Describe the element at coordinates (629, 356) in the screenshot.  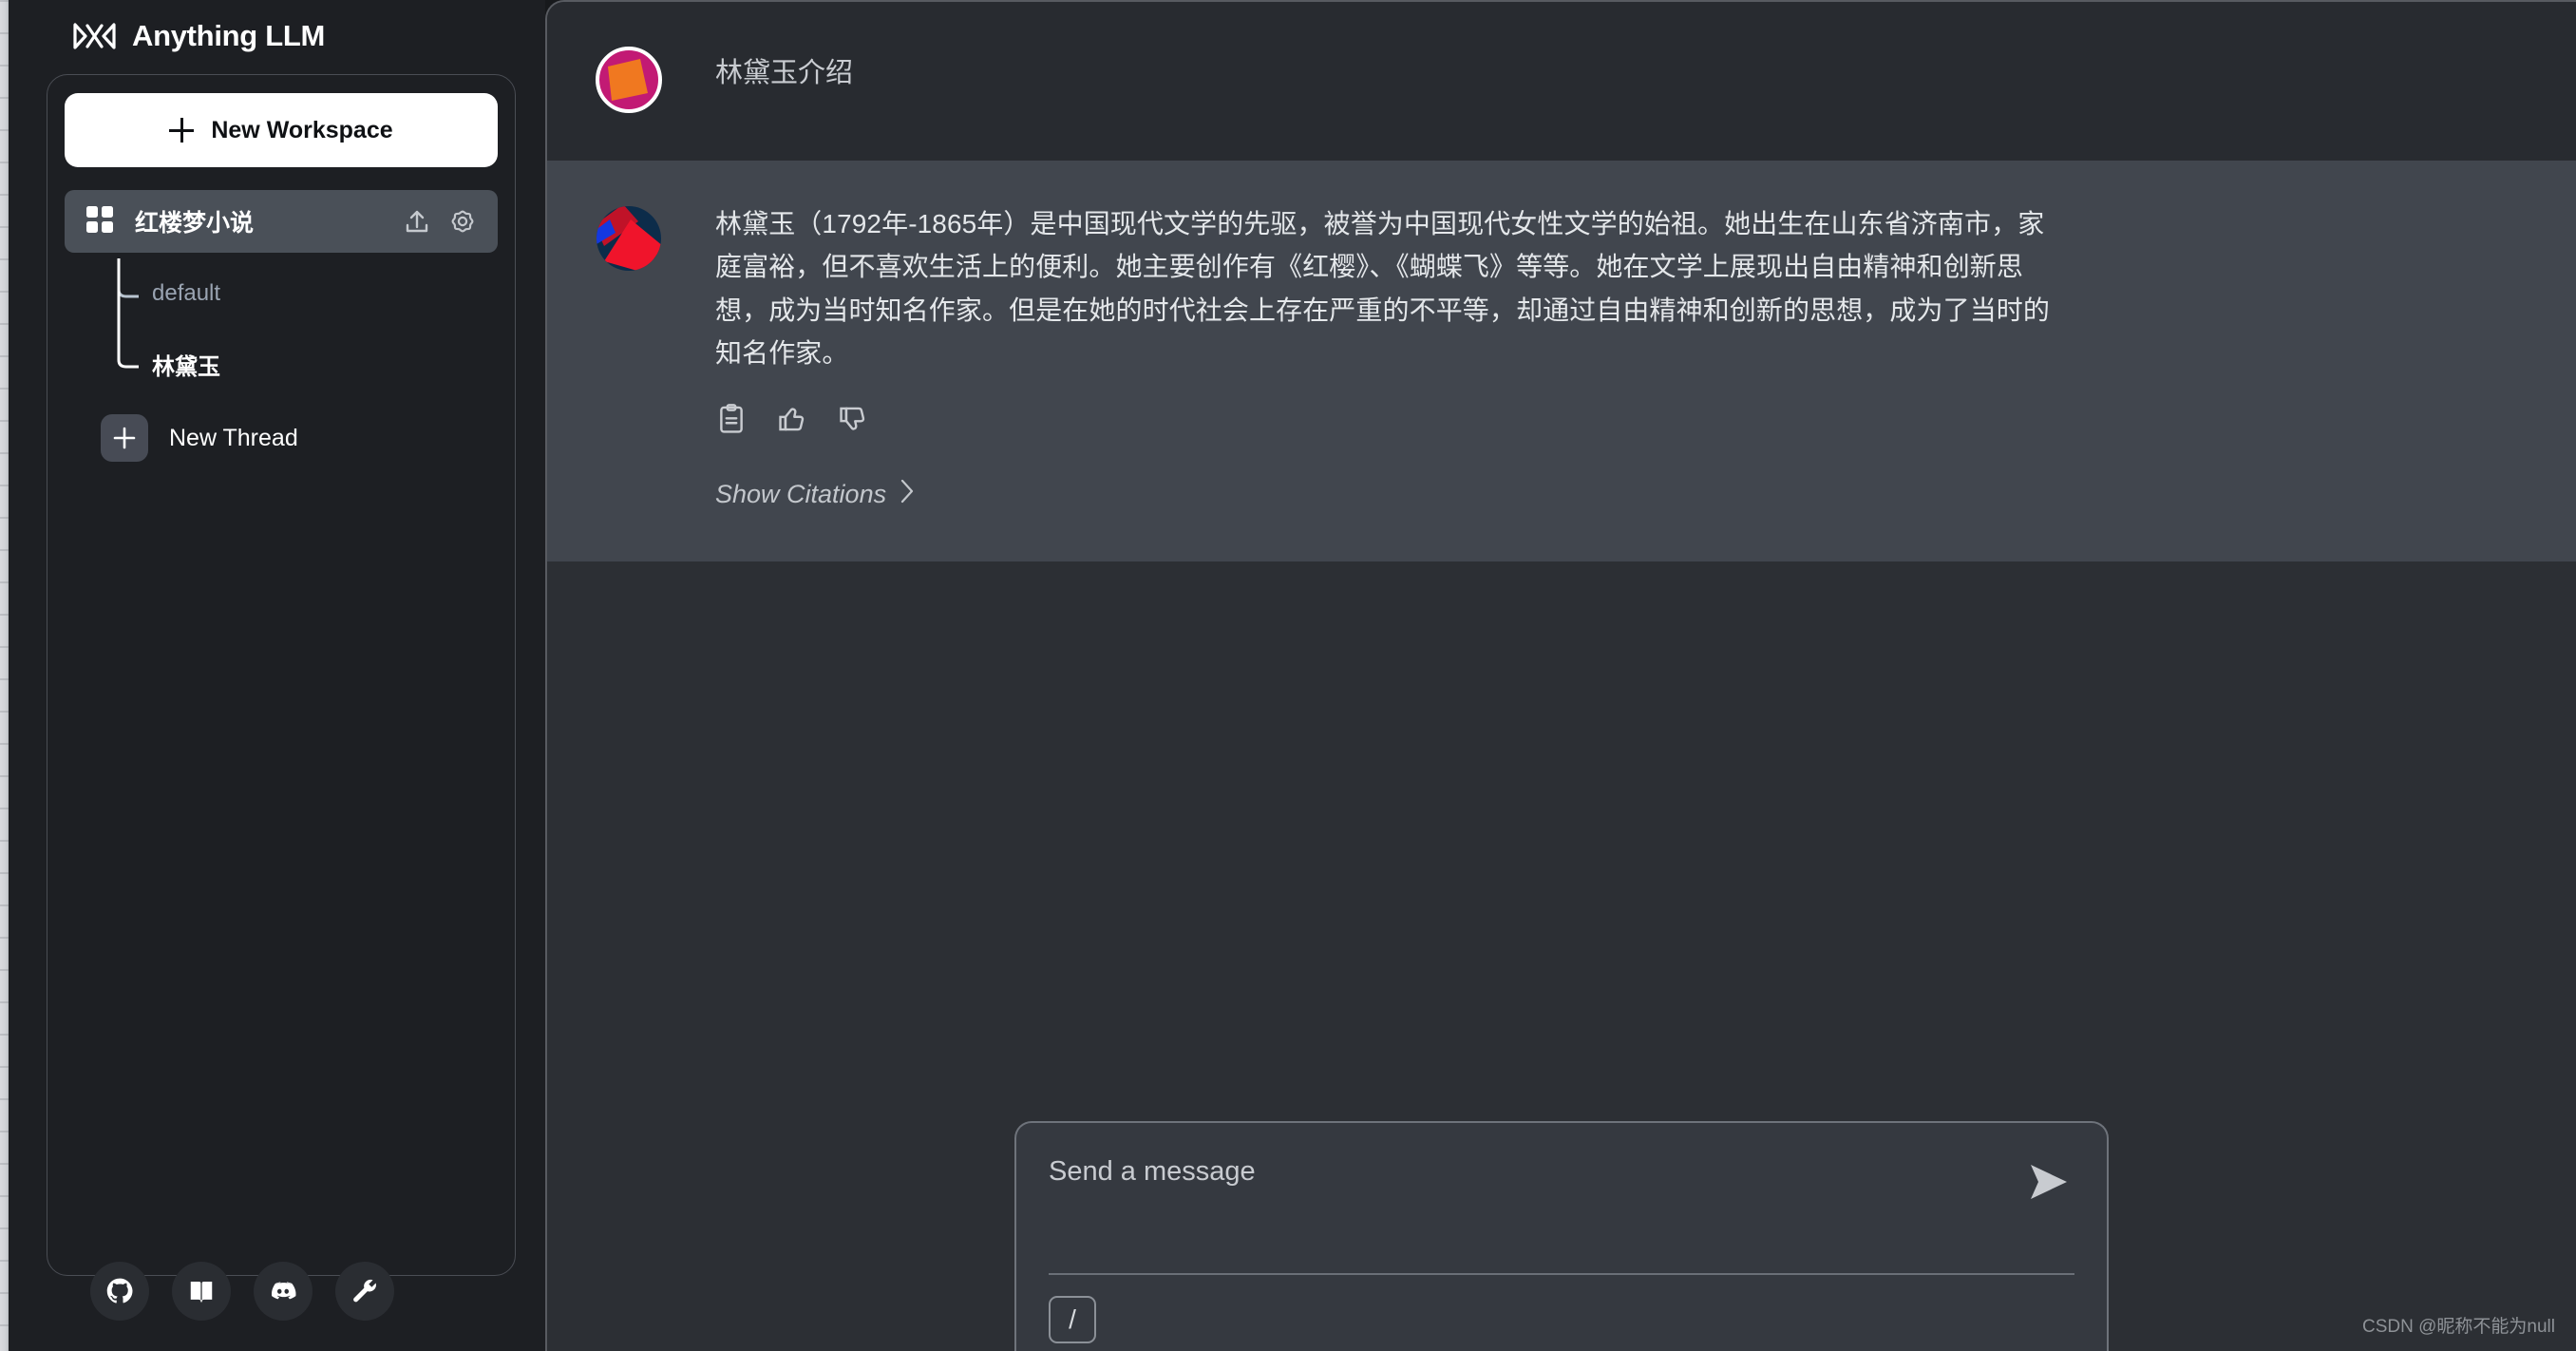
I see `assistant-avatar` at that location.